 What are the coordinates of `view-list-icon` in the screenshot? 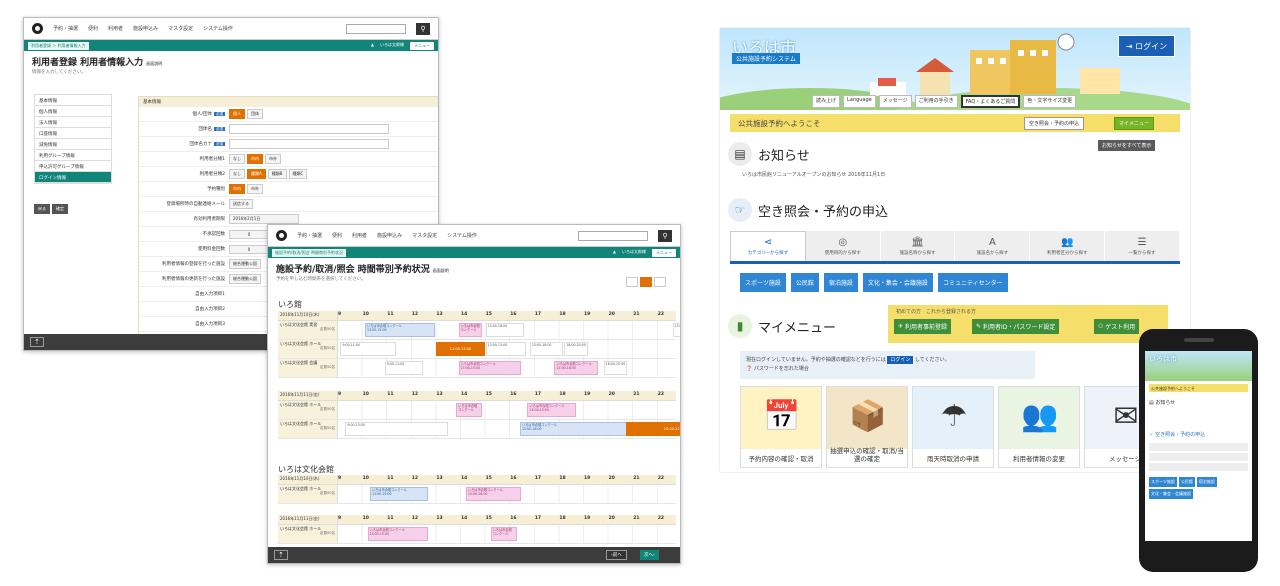 It's located at (632, 282).